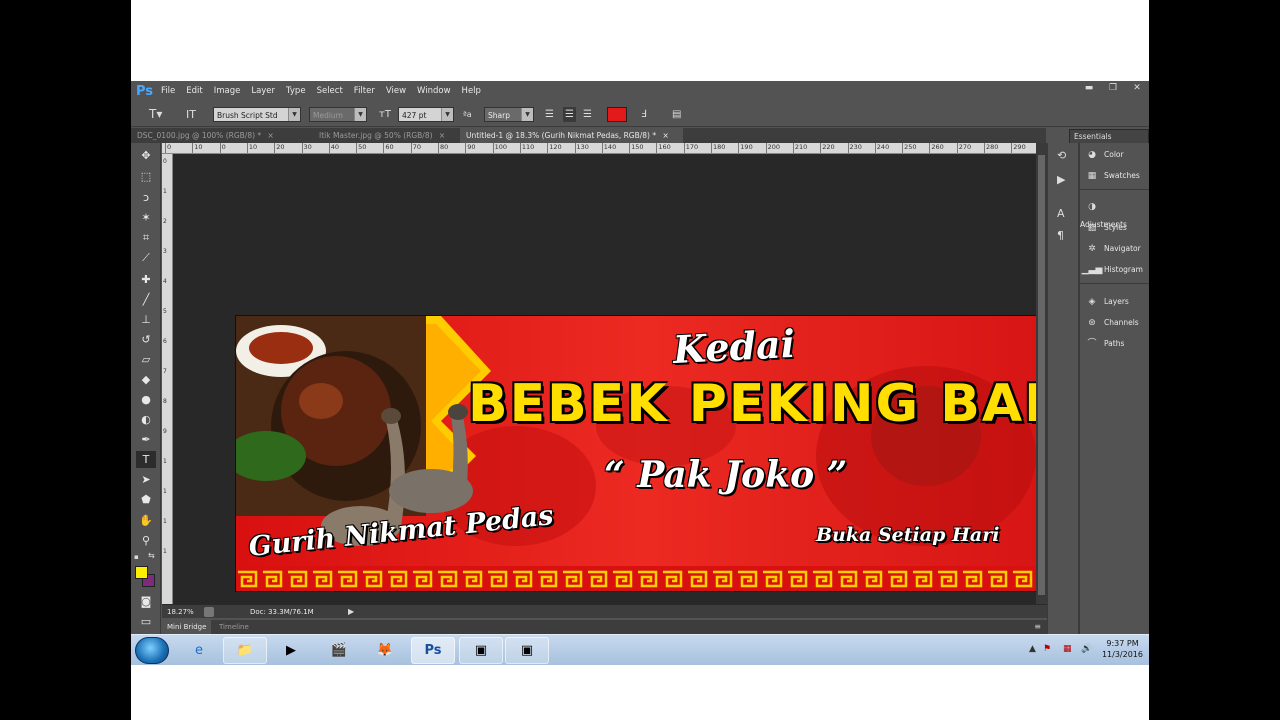 The image size is (1280, 720). Describe the element at coordinates (676, 114) in the screenshot. I see `character-panel-icon: ▤` at that location.